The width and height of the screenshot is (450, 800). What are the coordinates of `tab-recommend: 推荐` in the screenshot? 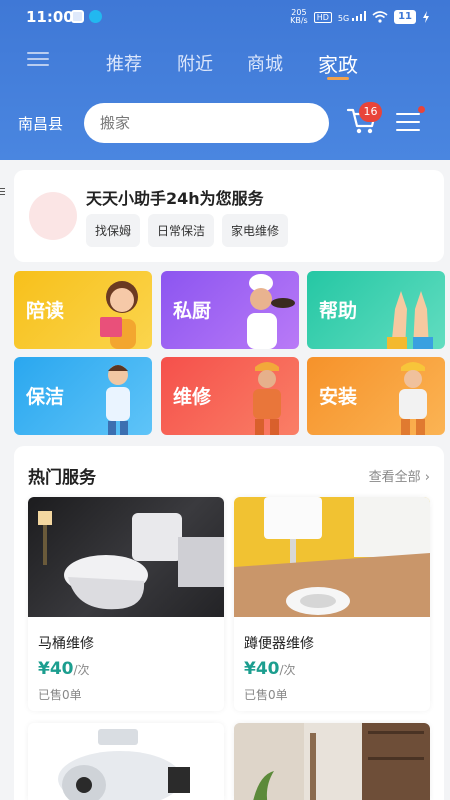 It's located at (124, 63).